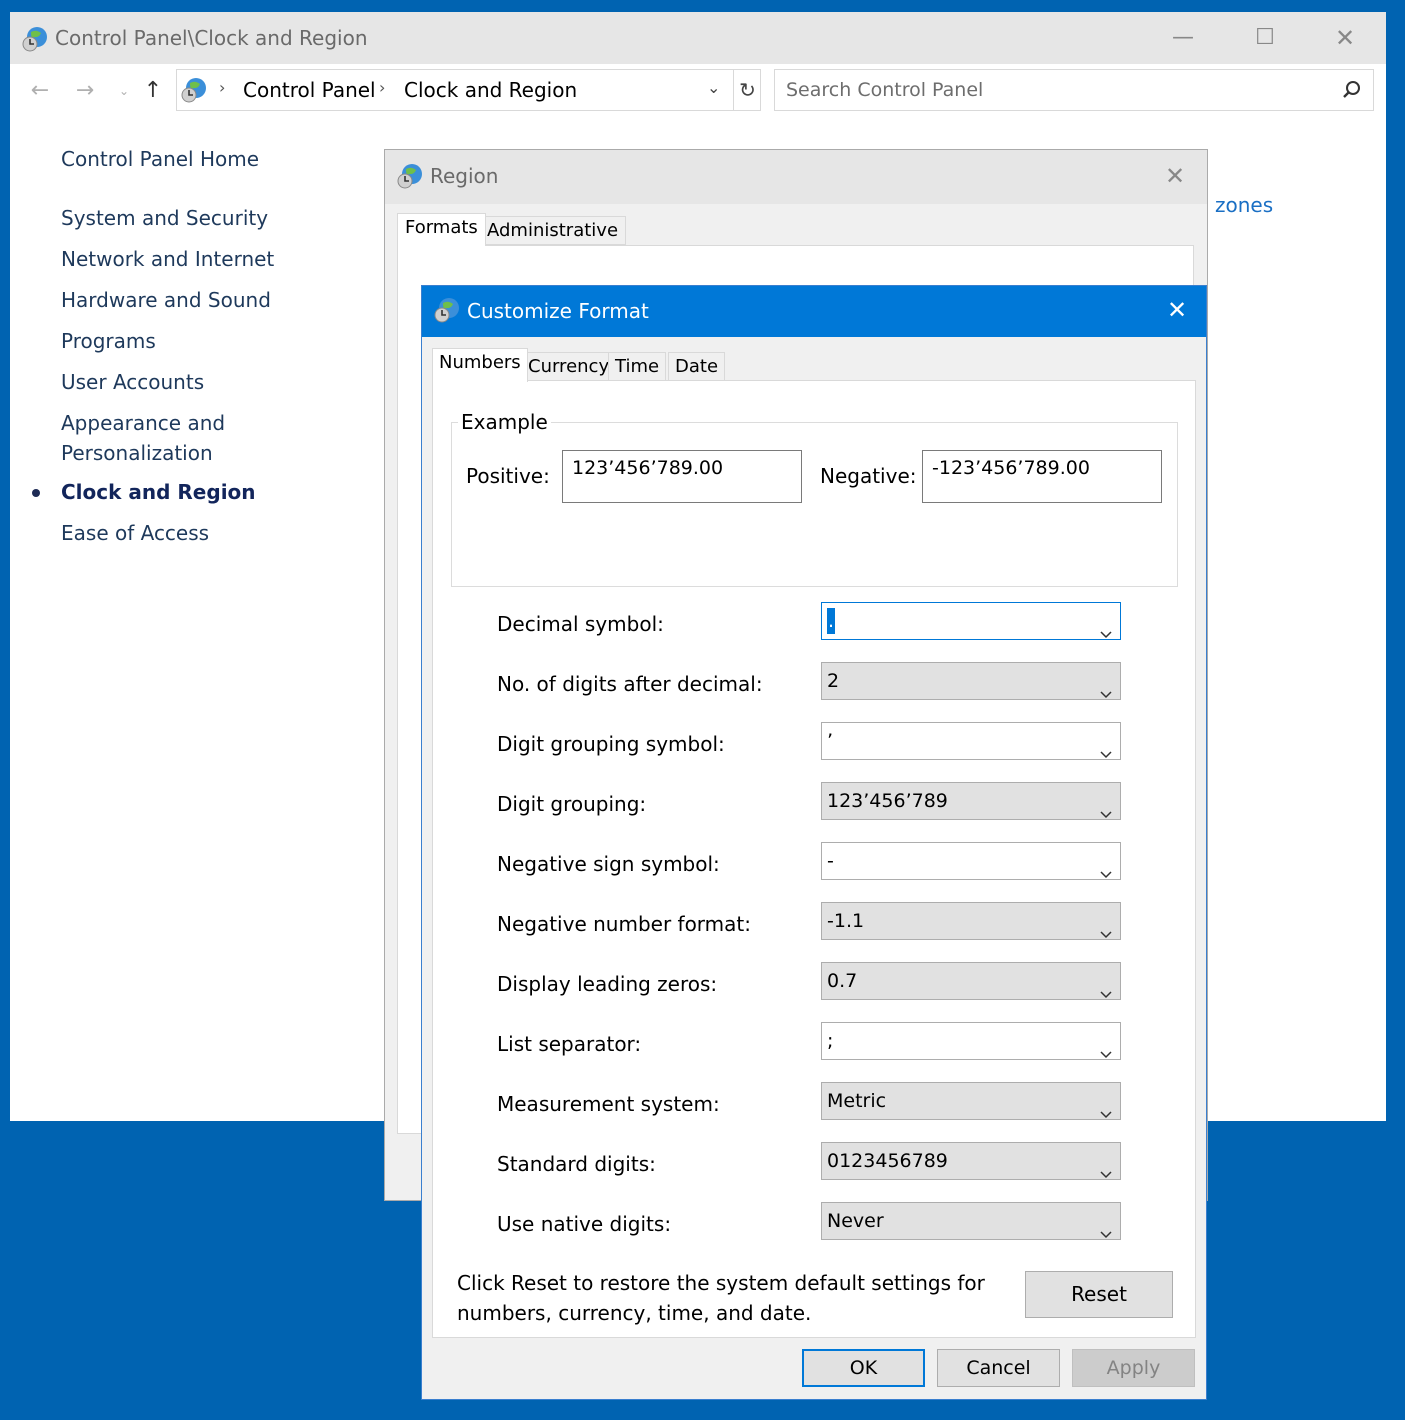  What do you see at coordinates (1183, 38) in the screenshot?
I see `minimize-button: —` at bounding box center [1183, 38].